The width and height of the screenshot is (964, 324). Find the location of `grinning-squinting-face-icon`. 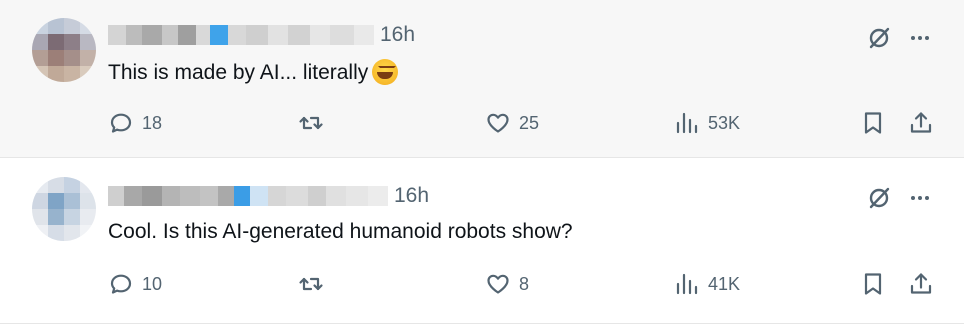

grinning-squinting-face-icon is located at coordinates (385, 72).